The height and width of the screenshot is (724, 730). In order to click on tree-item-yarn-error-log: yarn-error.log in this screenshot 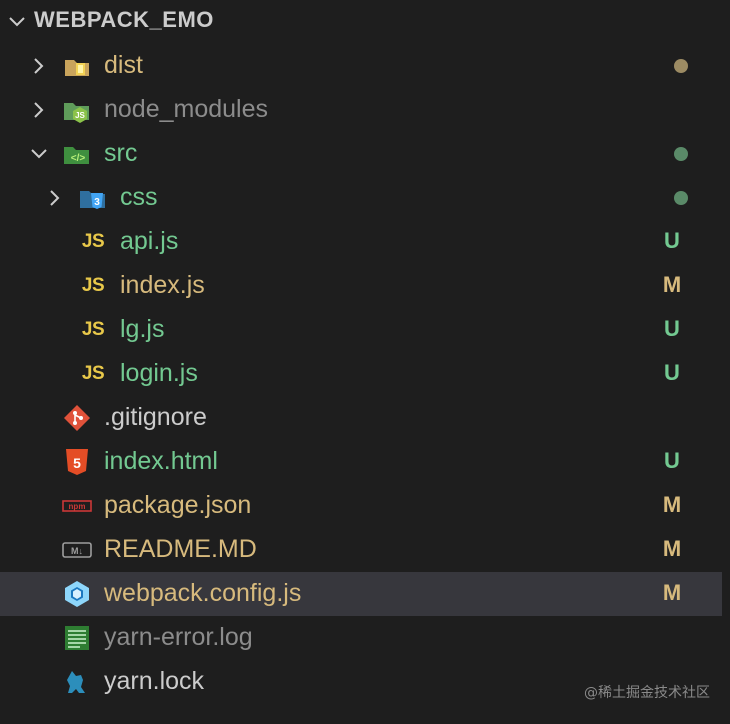, I will do `click(361, 638)`.